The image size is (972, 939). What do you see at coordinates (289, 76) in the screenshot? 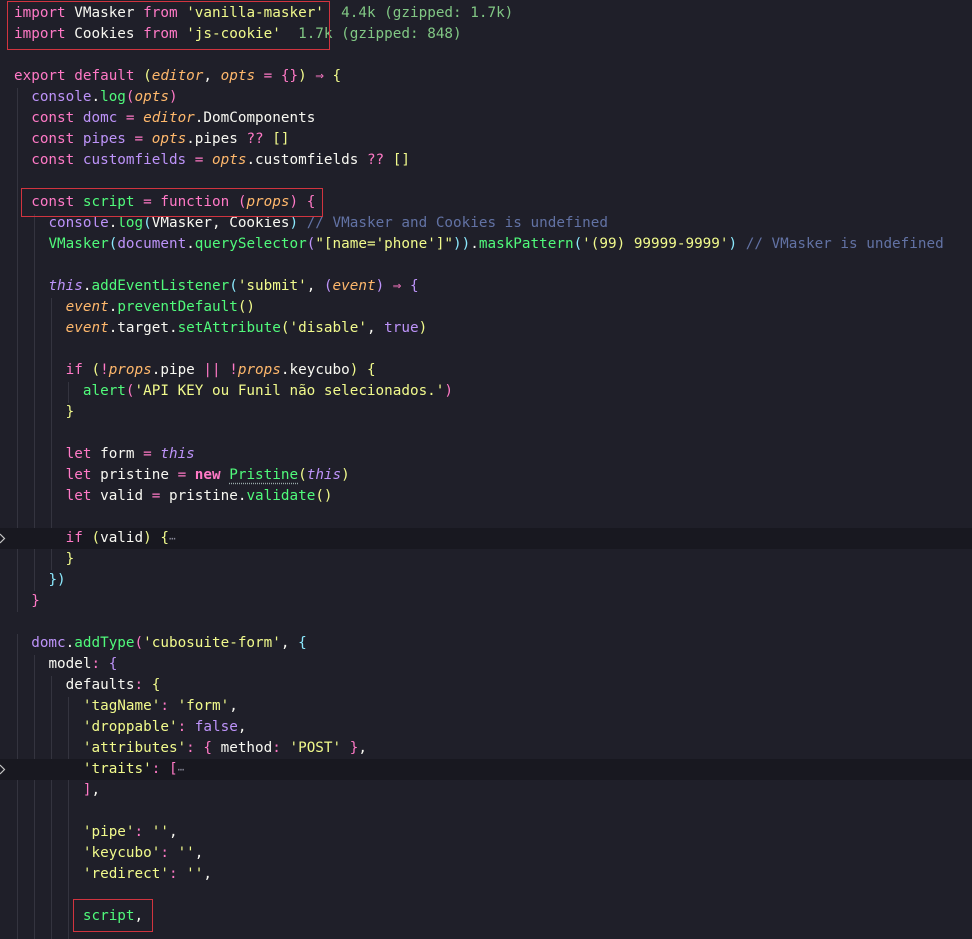
I see `brace: {}` at bounding box center [289, 76].